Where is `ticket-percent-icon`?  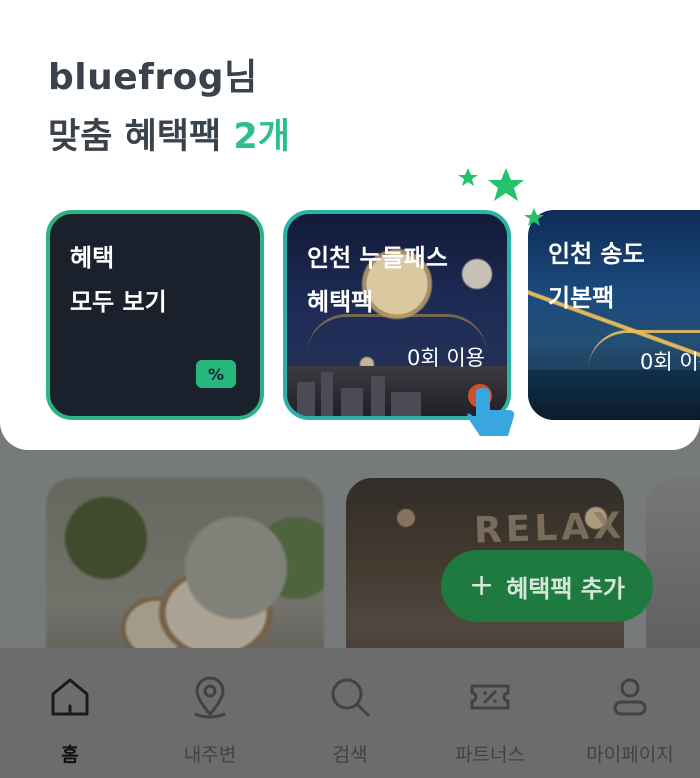 ticket-percent-icon is located at coordinates (490, 697).